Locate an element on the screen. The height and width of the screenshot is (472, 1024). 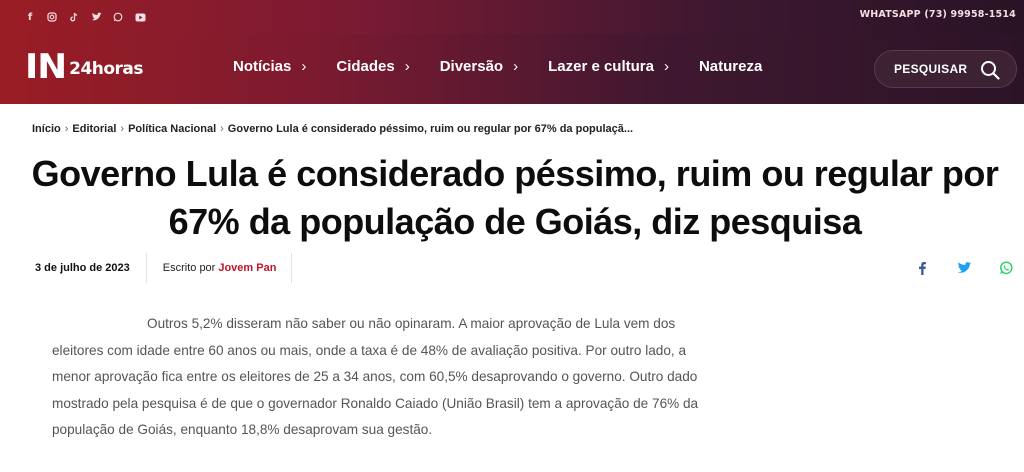
nav-item-lazer-e-cultura: Lazer e cultura › is located at coordinates (608, 66).